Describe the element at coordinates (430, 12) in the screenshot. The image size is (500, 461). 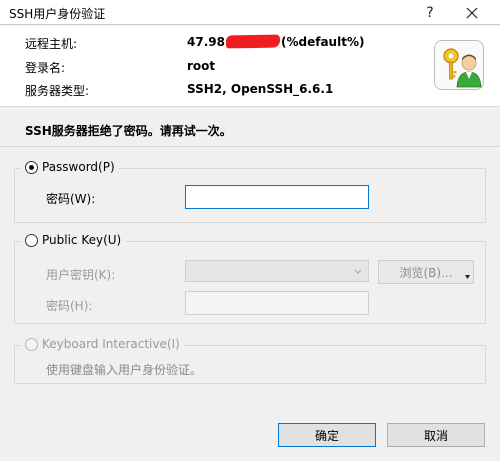
I see `help-button: ?` at that location.